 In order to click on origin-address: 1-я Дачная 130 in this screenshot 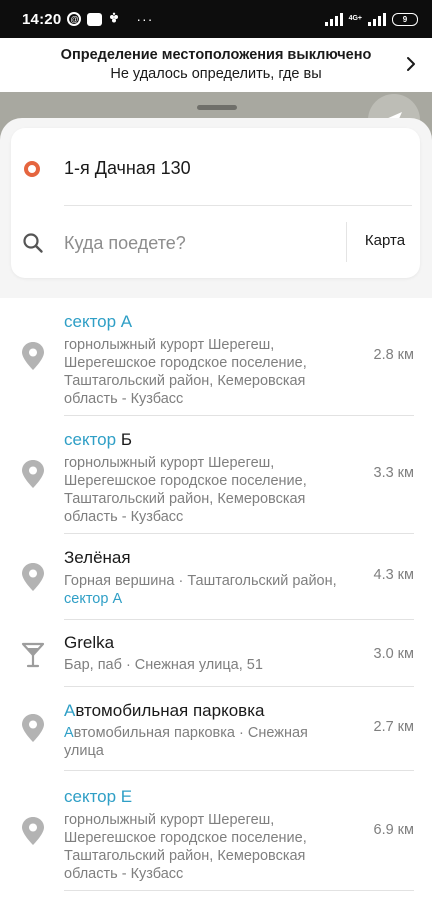, I will do `click(127, 168)`.